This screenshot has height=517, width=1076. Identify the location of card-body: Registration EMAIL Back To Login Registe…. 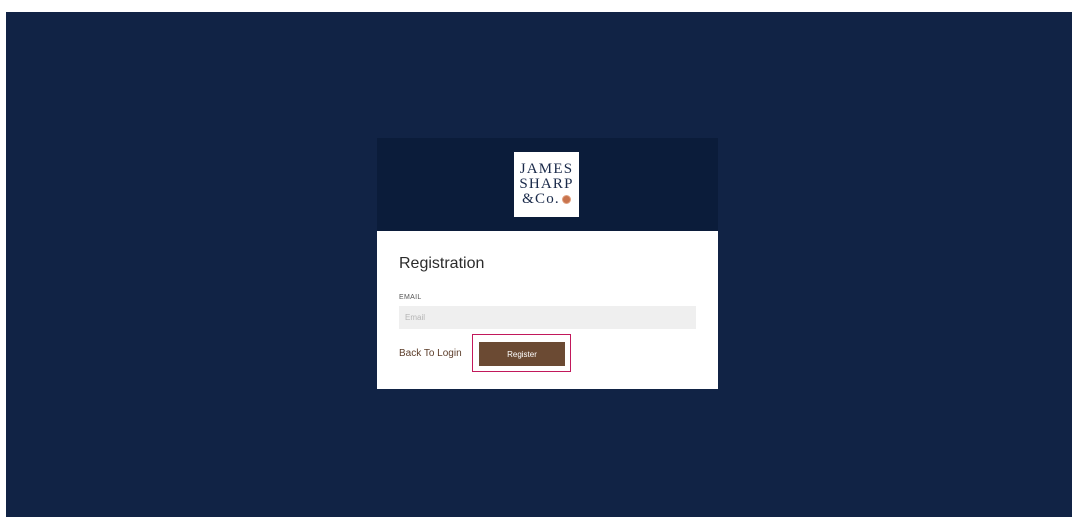
(547, 310).